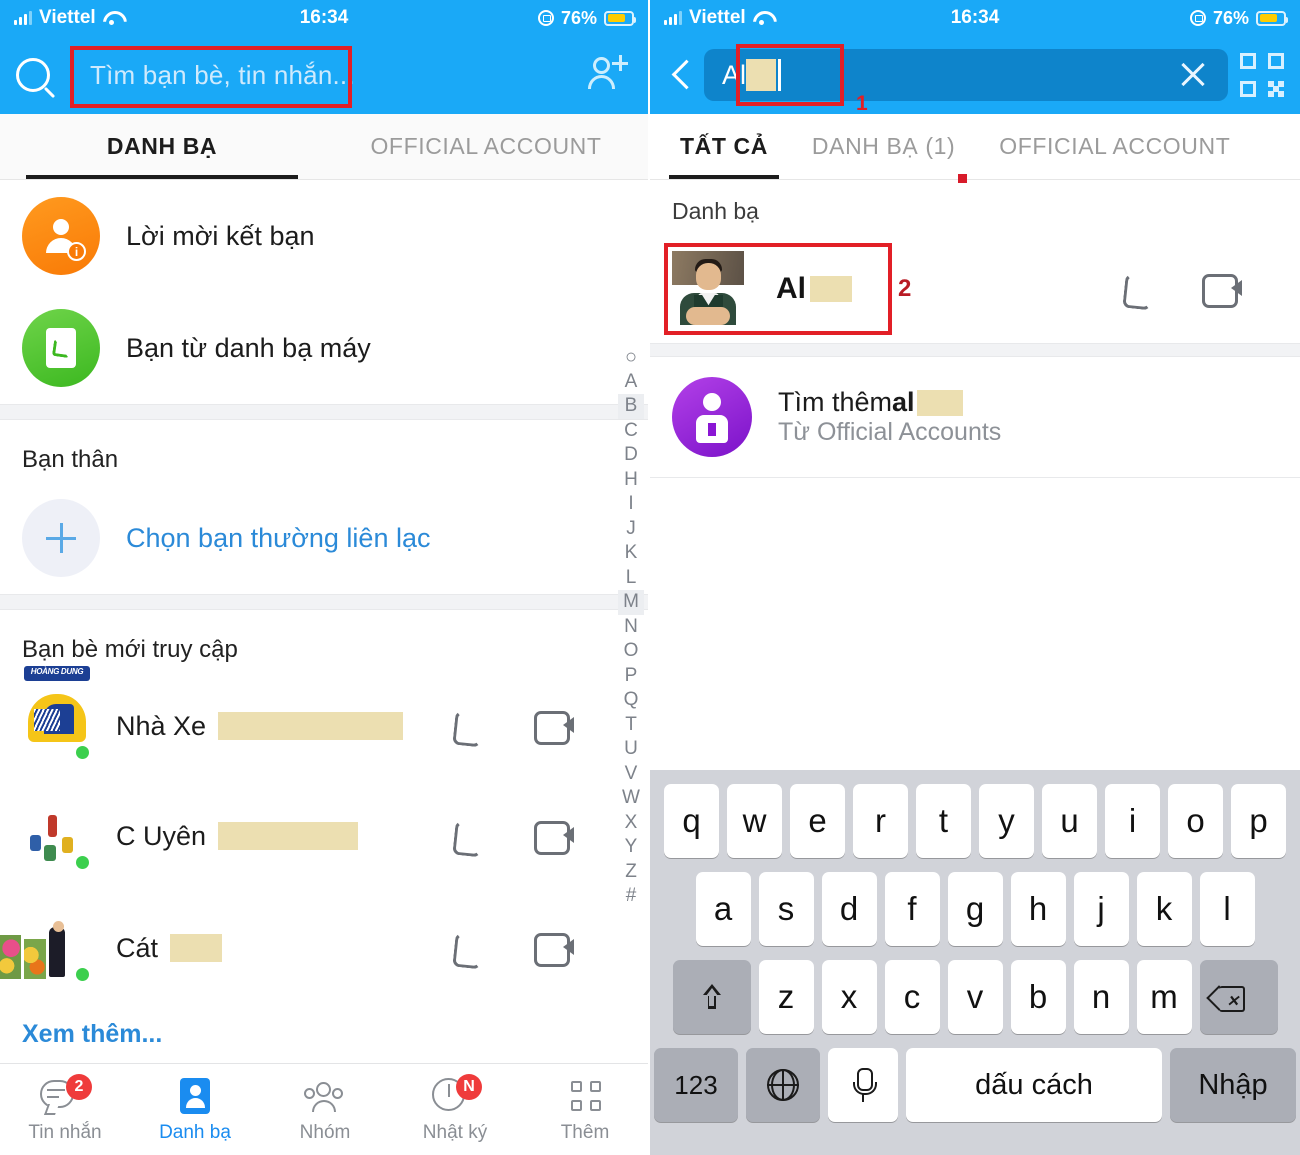 This screenshot has width=1300, height=1155. Describe the element at coordinates (631, 749) in the screenshot. I see `index-letter: U` at that location.